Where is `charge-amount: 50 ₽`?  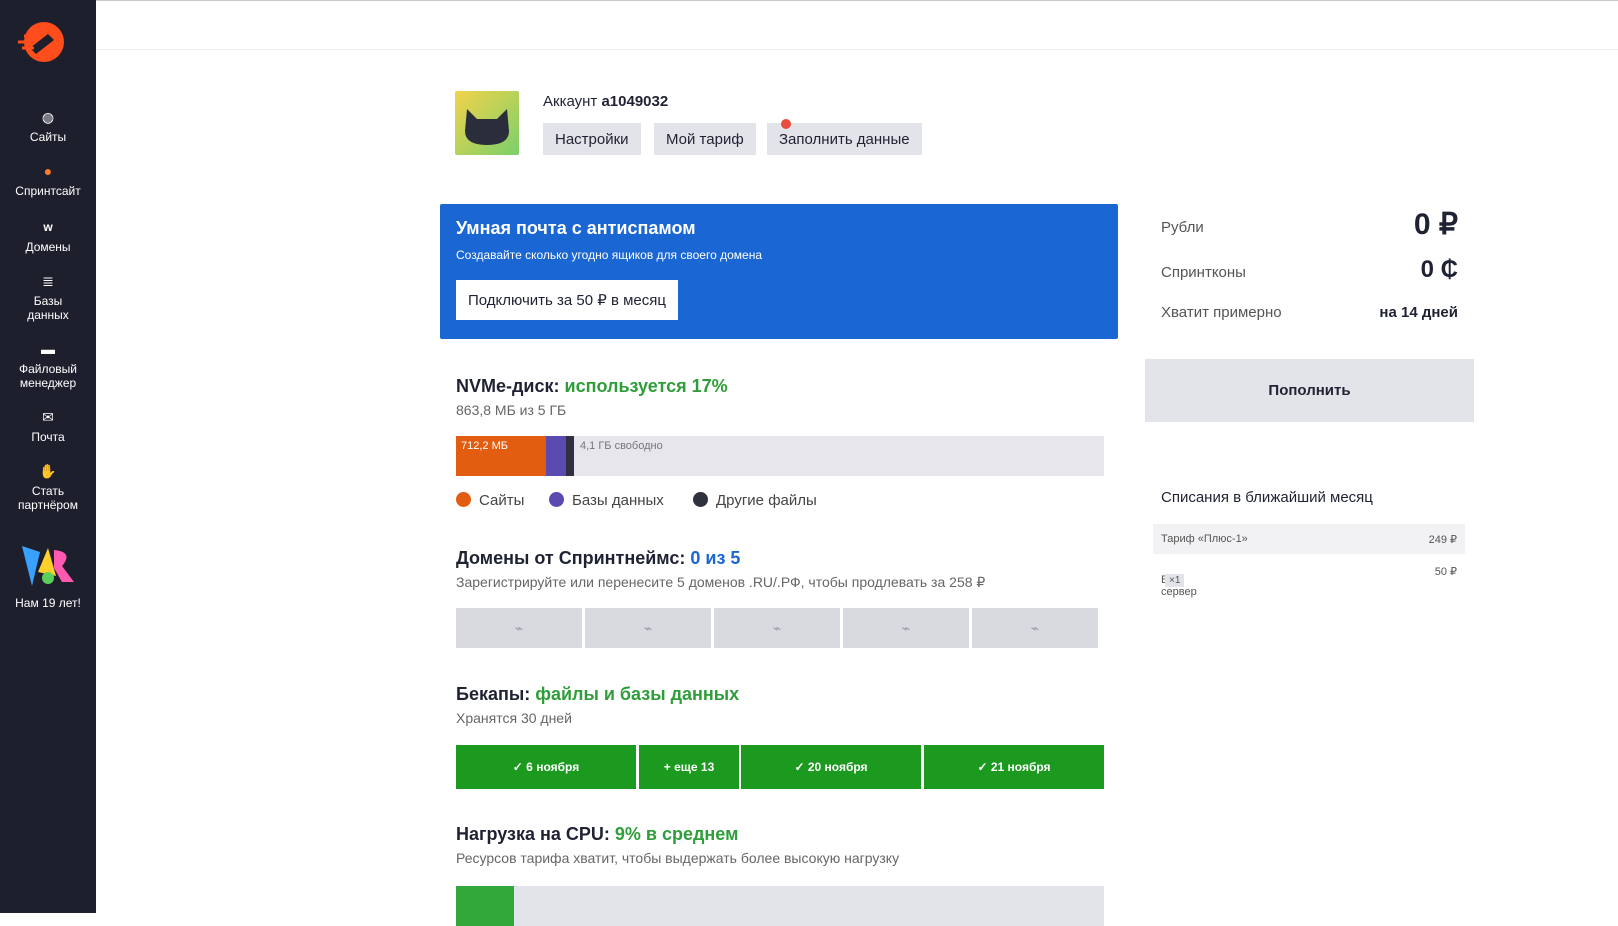
charge-amount: 50 ₽ is located at coordinates (1445, 572).